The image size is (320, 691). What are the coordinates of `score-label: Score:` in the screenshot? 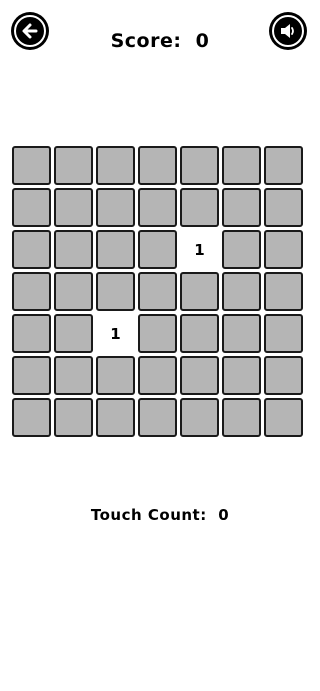 It's located at (146, 41).